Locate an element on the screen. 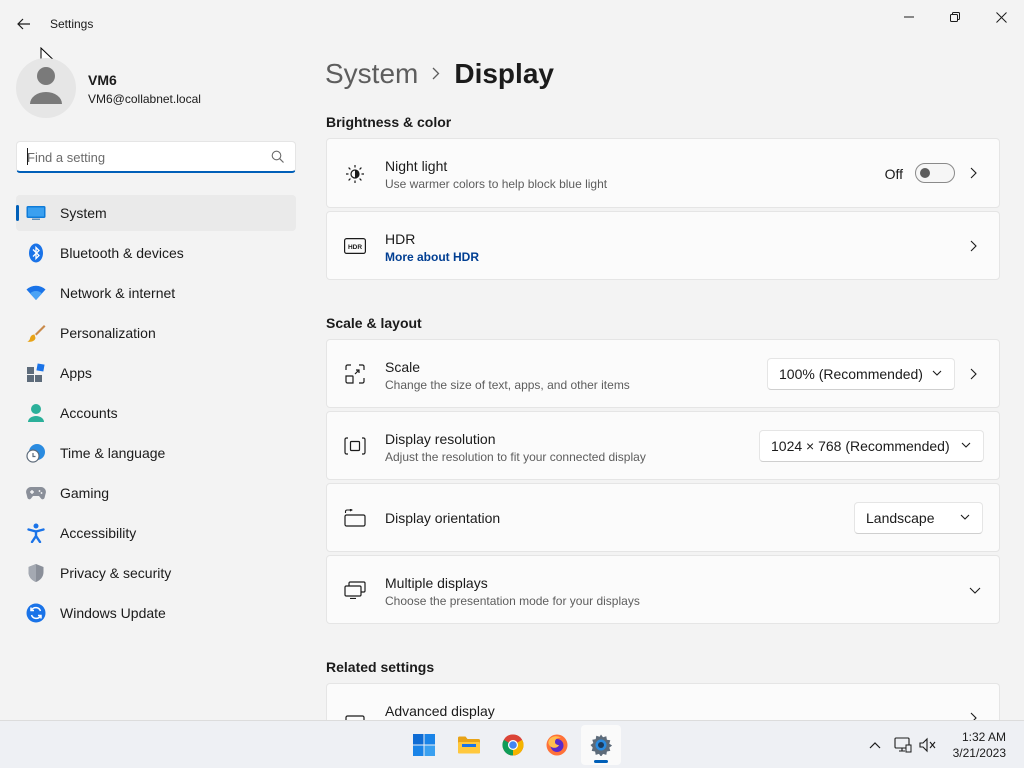 The image size is (1024, 768). scale-icon is located at coordinates (355, 374).